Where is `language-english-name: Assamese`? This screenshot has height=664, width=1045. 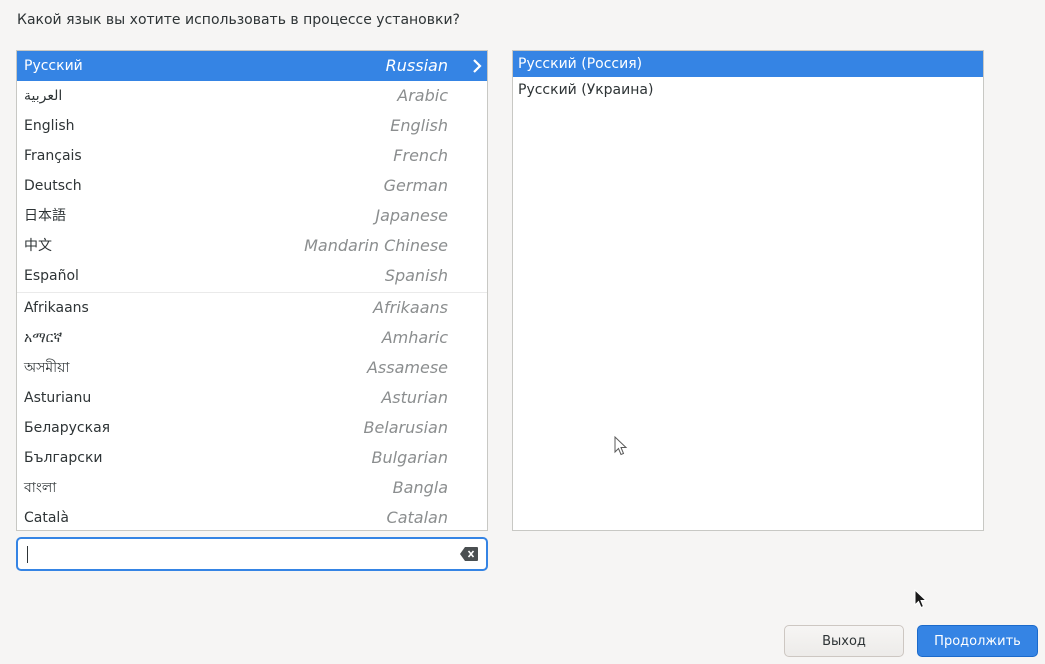 language-english-name: Assamese is located at coordinates (407, 367).